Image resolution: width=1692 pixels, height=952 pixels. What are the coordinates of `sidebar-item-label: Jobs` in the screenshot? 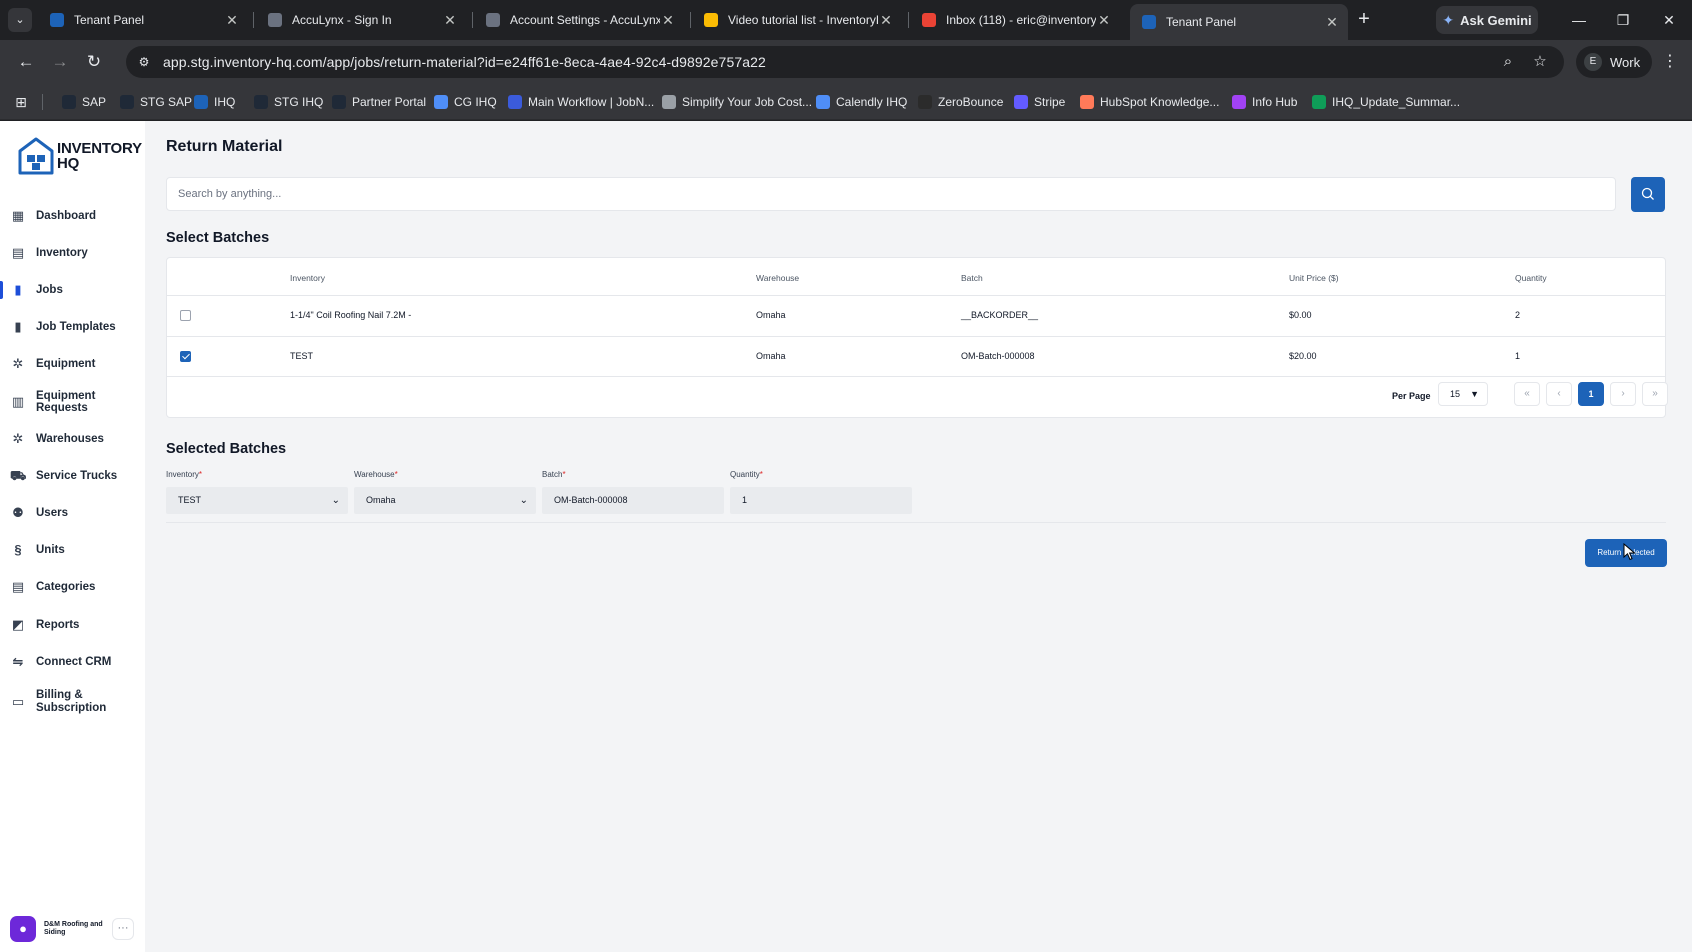 It's located at (49, 290).